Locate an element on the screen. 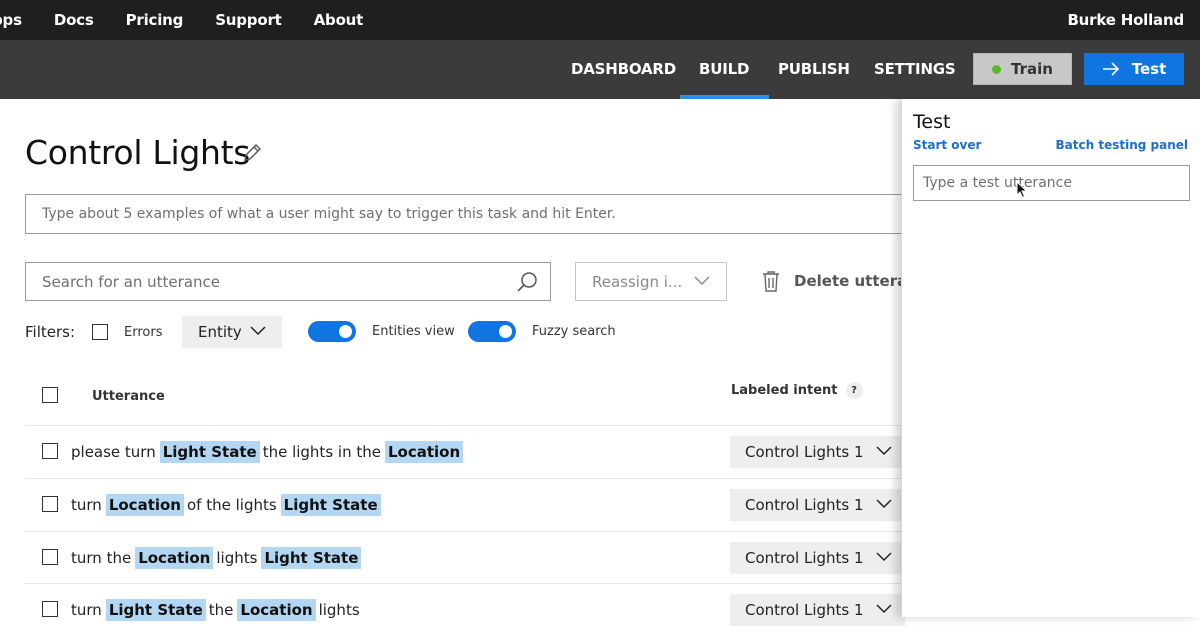  utterance-search-input: Search for an utterance is located at coordinates (288, 281).